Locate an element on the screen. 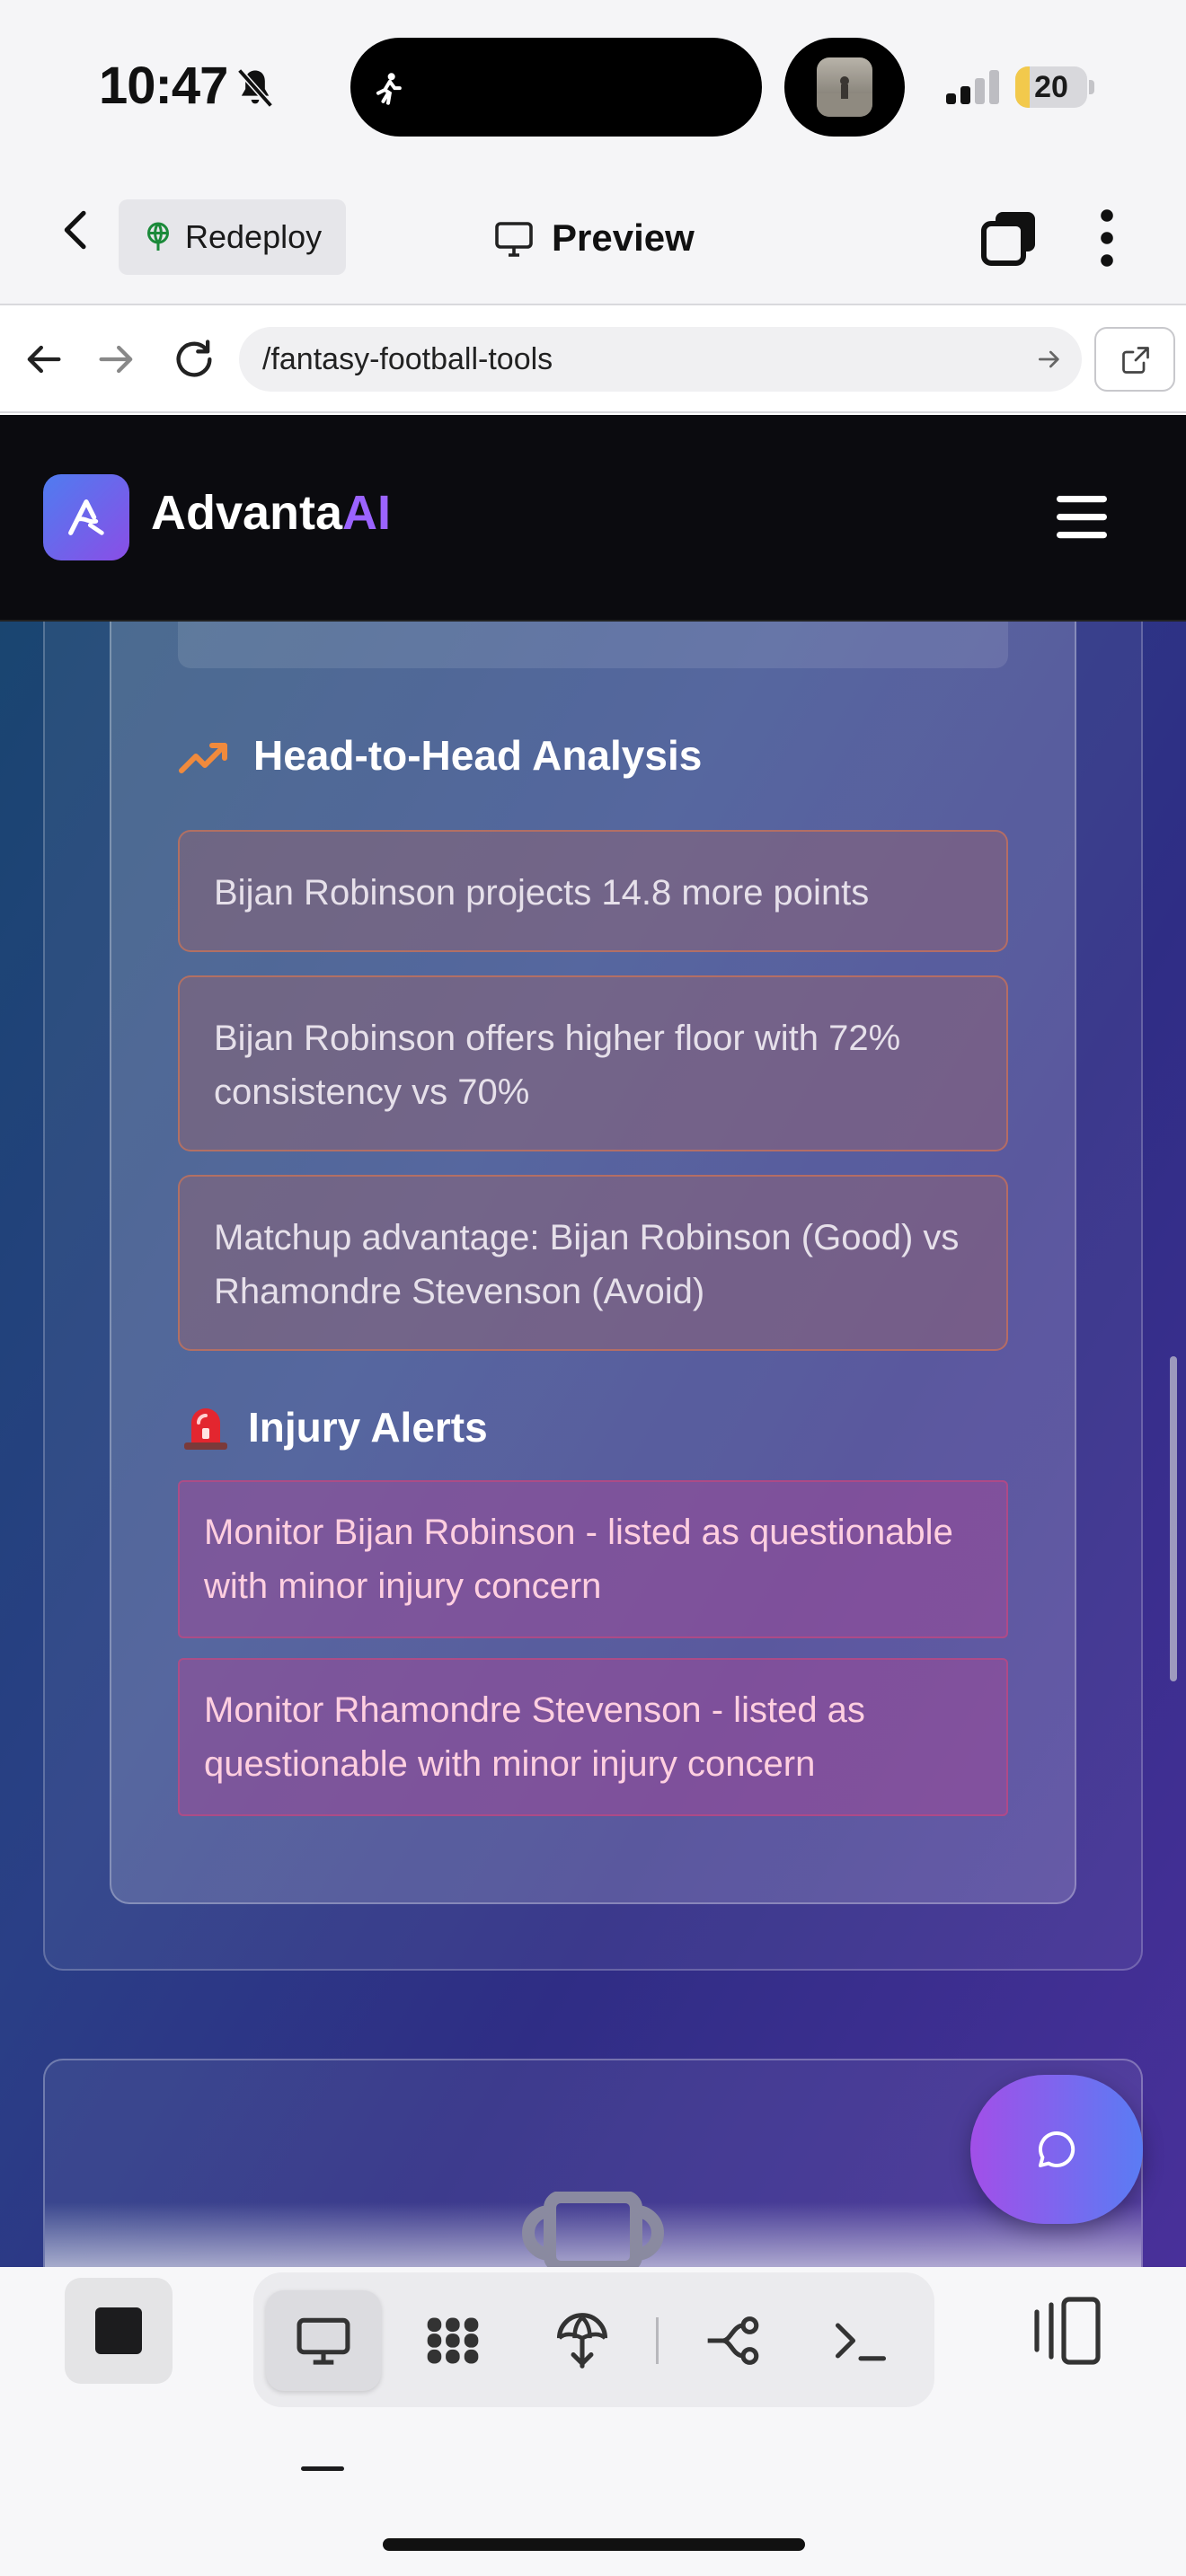 Image resolution: width=1186 pixels, height=2576 pixels. preview-label: Preview is located at coordinates (623, 237).